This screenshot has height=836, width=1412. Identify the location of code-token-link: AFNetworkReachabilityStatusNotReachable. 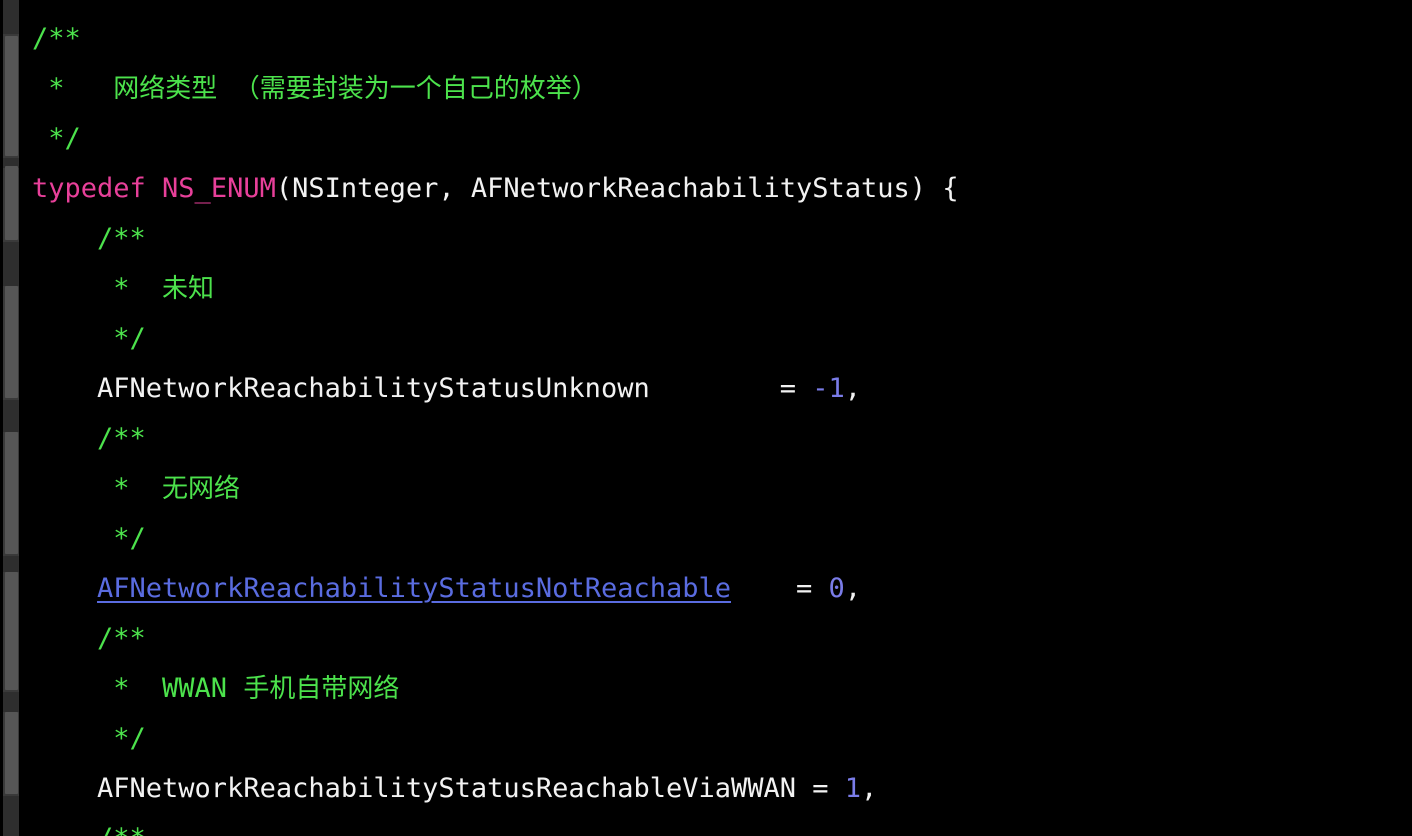
(414, 588).